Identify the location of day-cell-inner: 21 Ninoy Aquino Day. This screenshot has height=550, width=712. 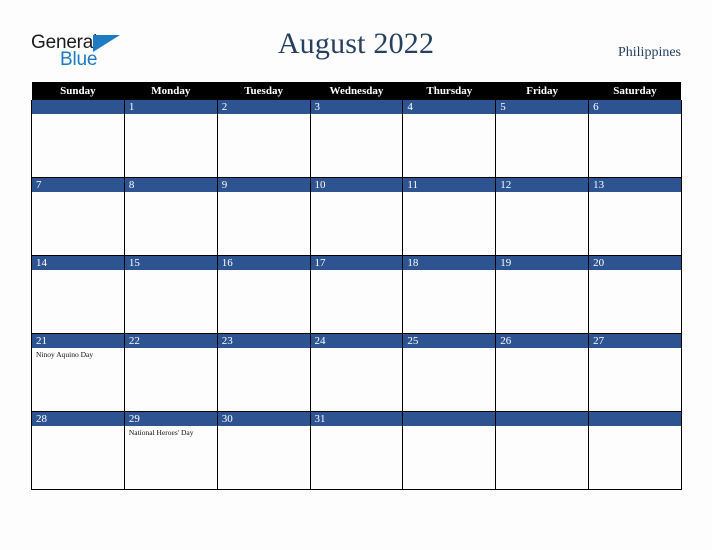
(78, 372).